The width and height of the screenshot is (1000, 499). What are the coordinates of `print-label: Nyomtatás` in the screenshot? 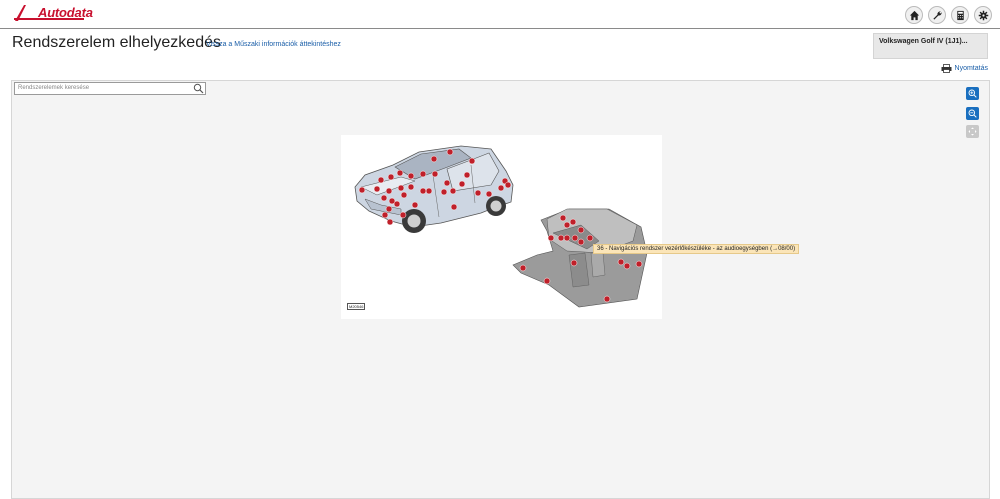 It's located at (971, 68).